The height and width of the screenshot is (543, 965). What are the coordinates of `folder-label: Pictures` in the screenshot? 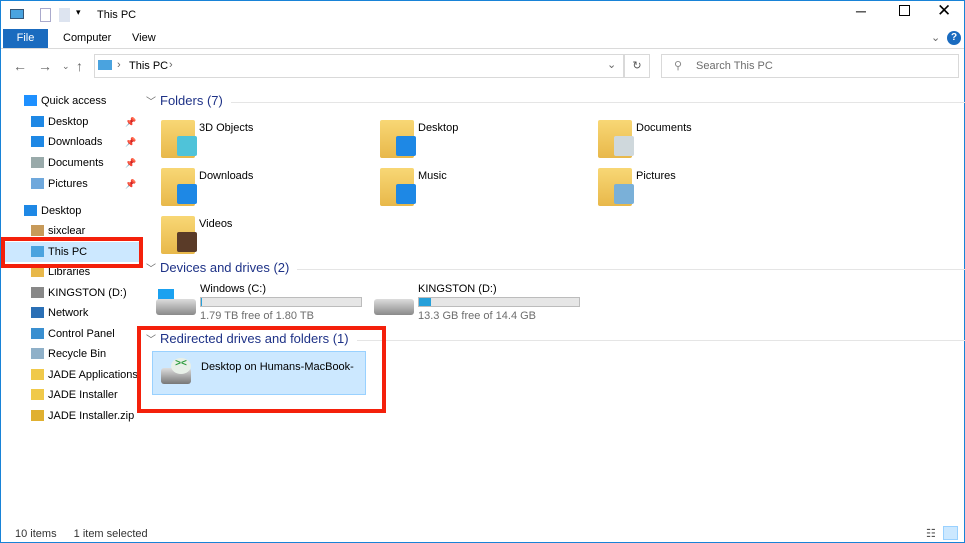 It's located at (656, 176).